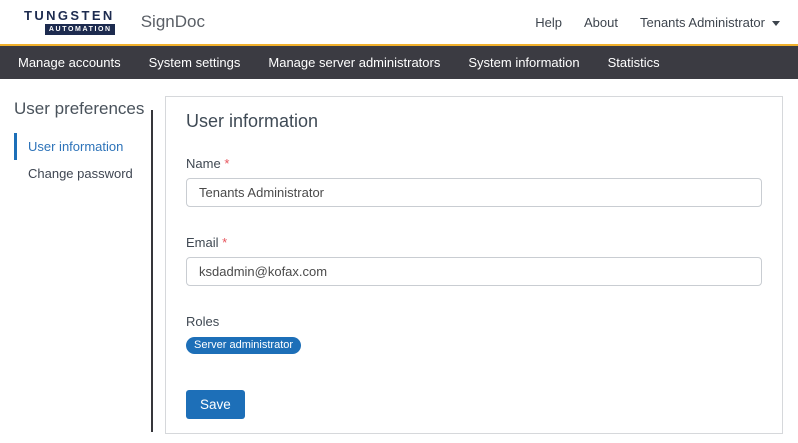 This screenshot has height=443, width=798. I want to click on help-link: Help, so click(548, 22).